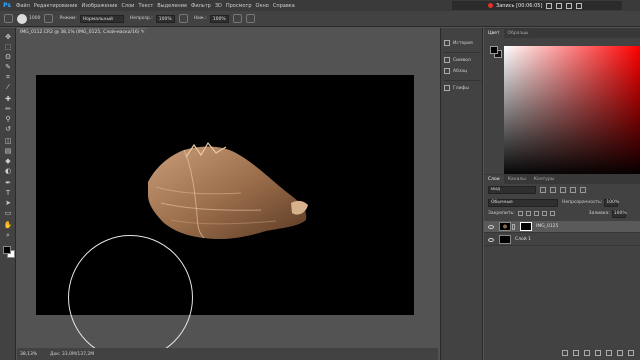 This screenshot has width=640, height=360. I want to click on paragraph-panel-button: Абзац, so click(455, 71).